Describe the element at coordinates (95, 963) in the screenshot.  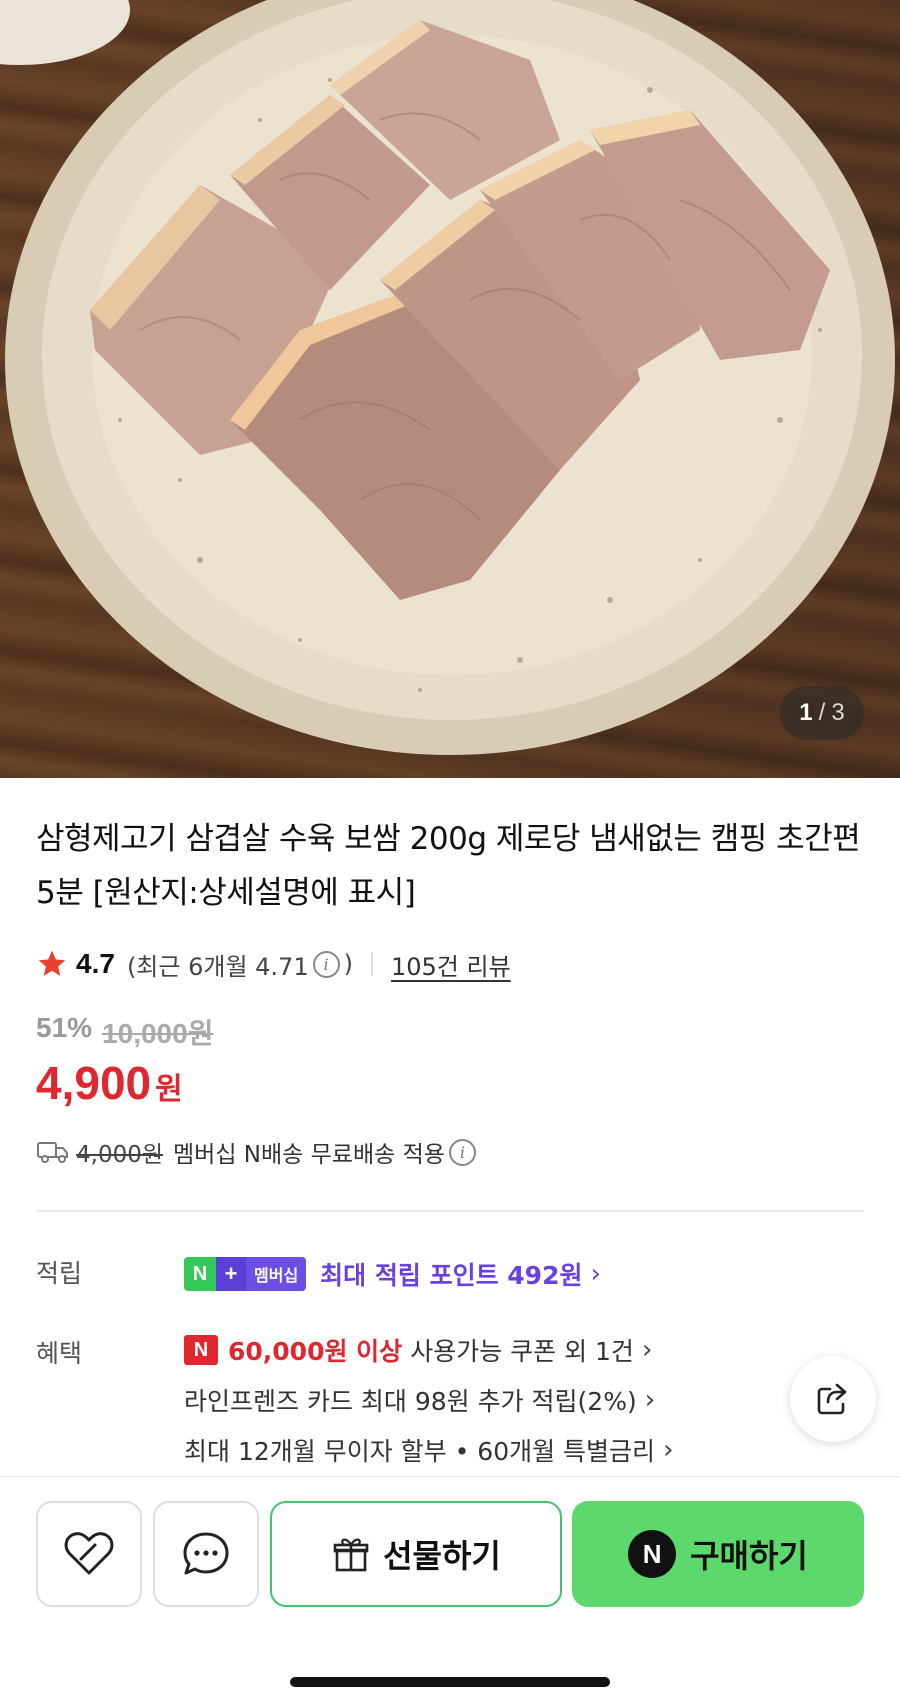
I see `rating-score: 4.7` at that location.